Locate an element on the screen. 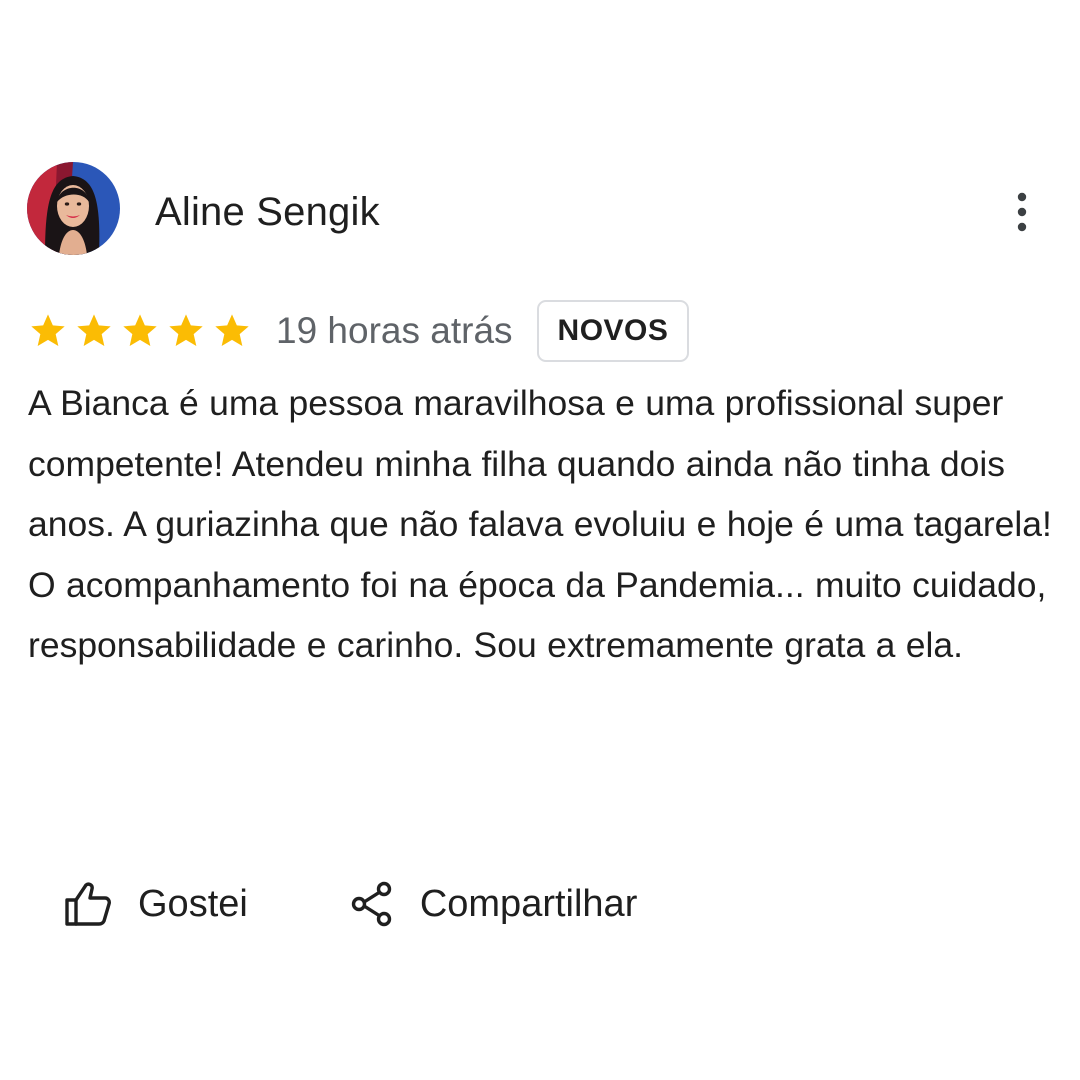 Image resolution: width=1080 pixels, height=1080 pixels. more-vertical-icon is located at coordinates (1022, 212).